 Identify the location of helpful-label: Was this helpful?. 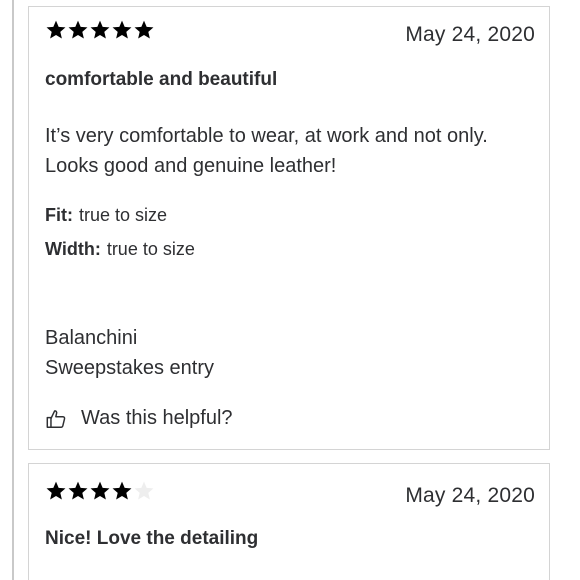
(157, 418).